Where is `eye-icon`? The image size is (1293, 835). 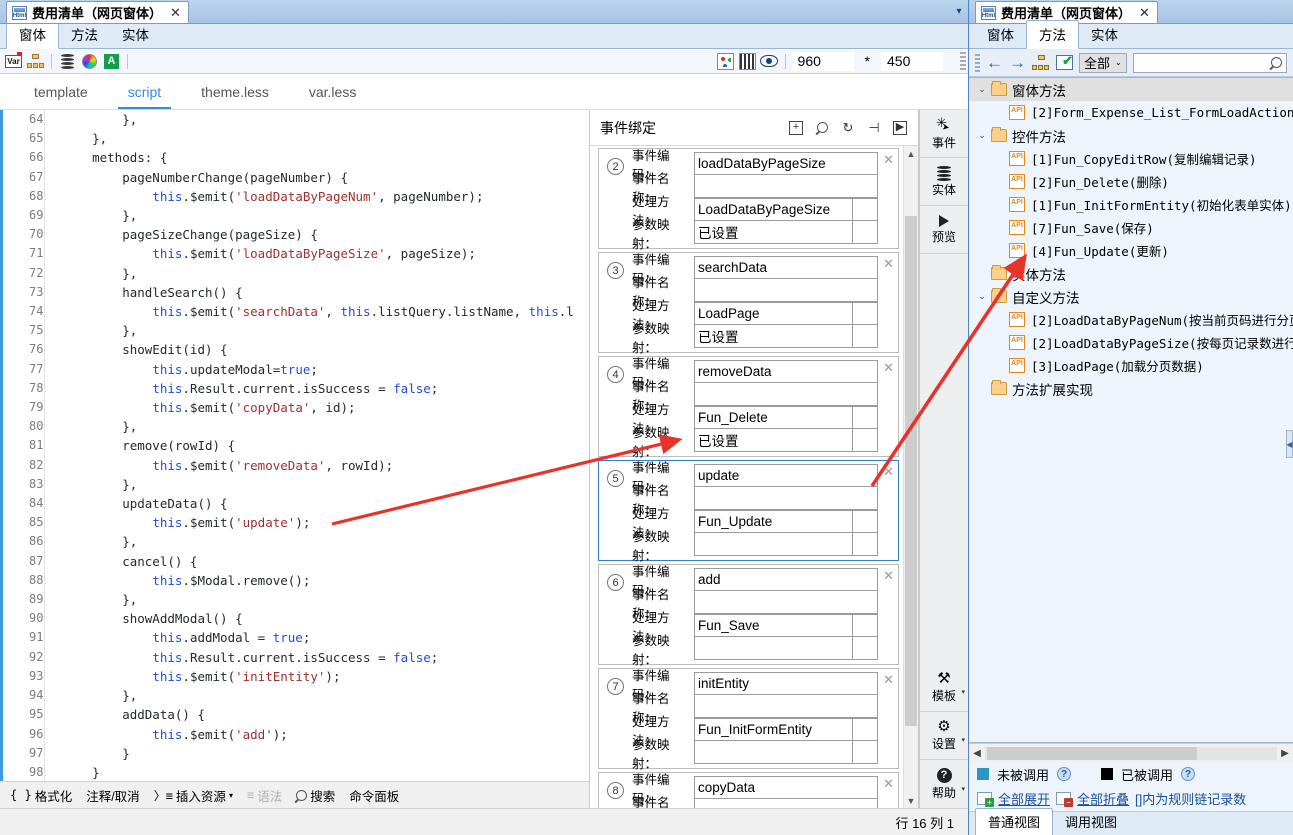
eye-icon is located at coordinates (769, 61).